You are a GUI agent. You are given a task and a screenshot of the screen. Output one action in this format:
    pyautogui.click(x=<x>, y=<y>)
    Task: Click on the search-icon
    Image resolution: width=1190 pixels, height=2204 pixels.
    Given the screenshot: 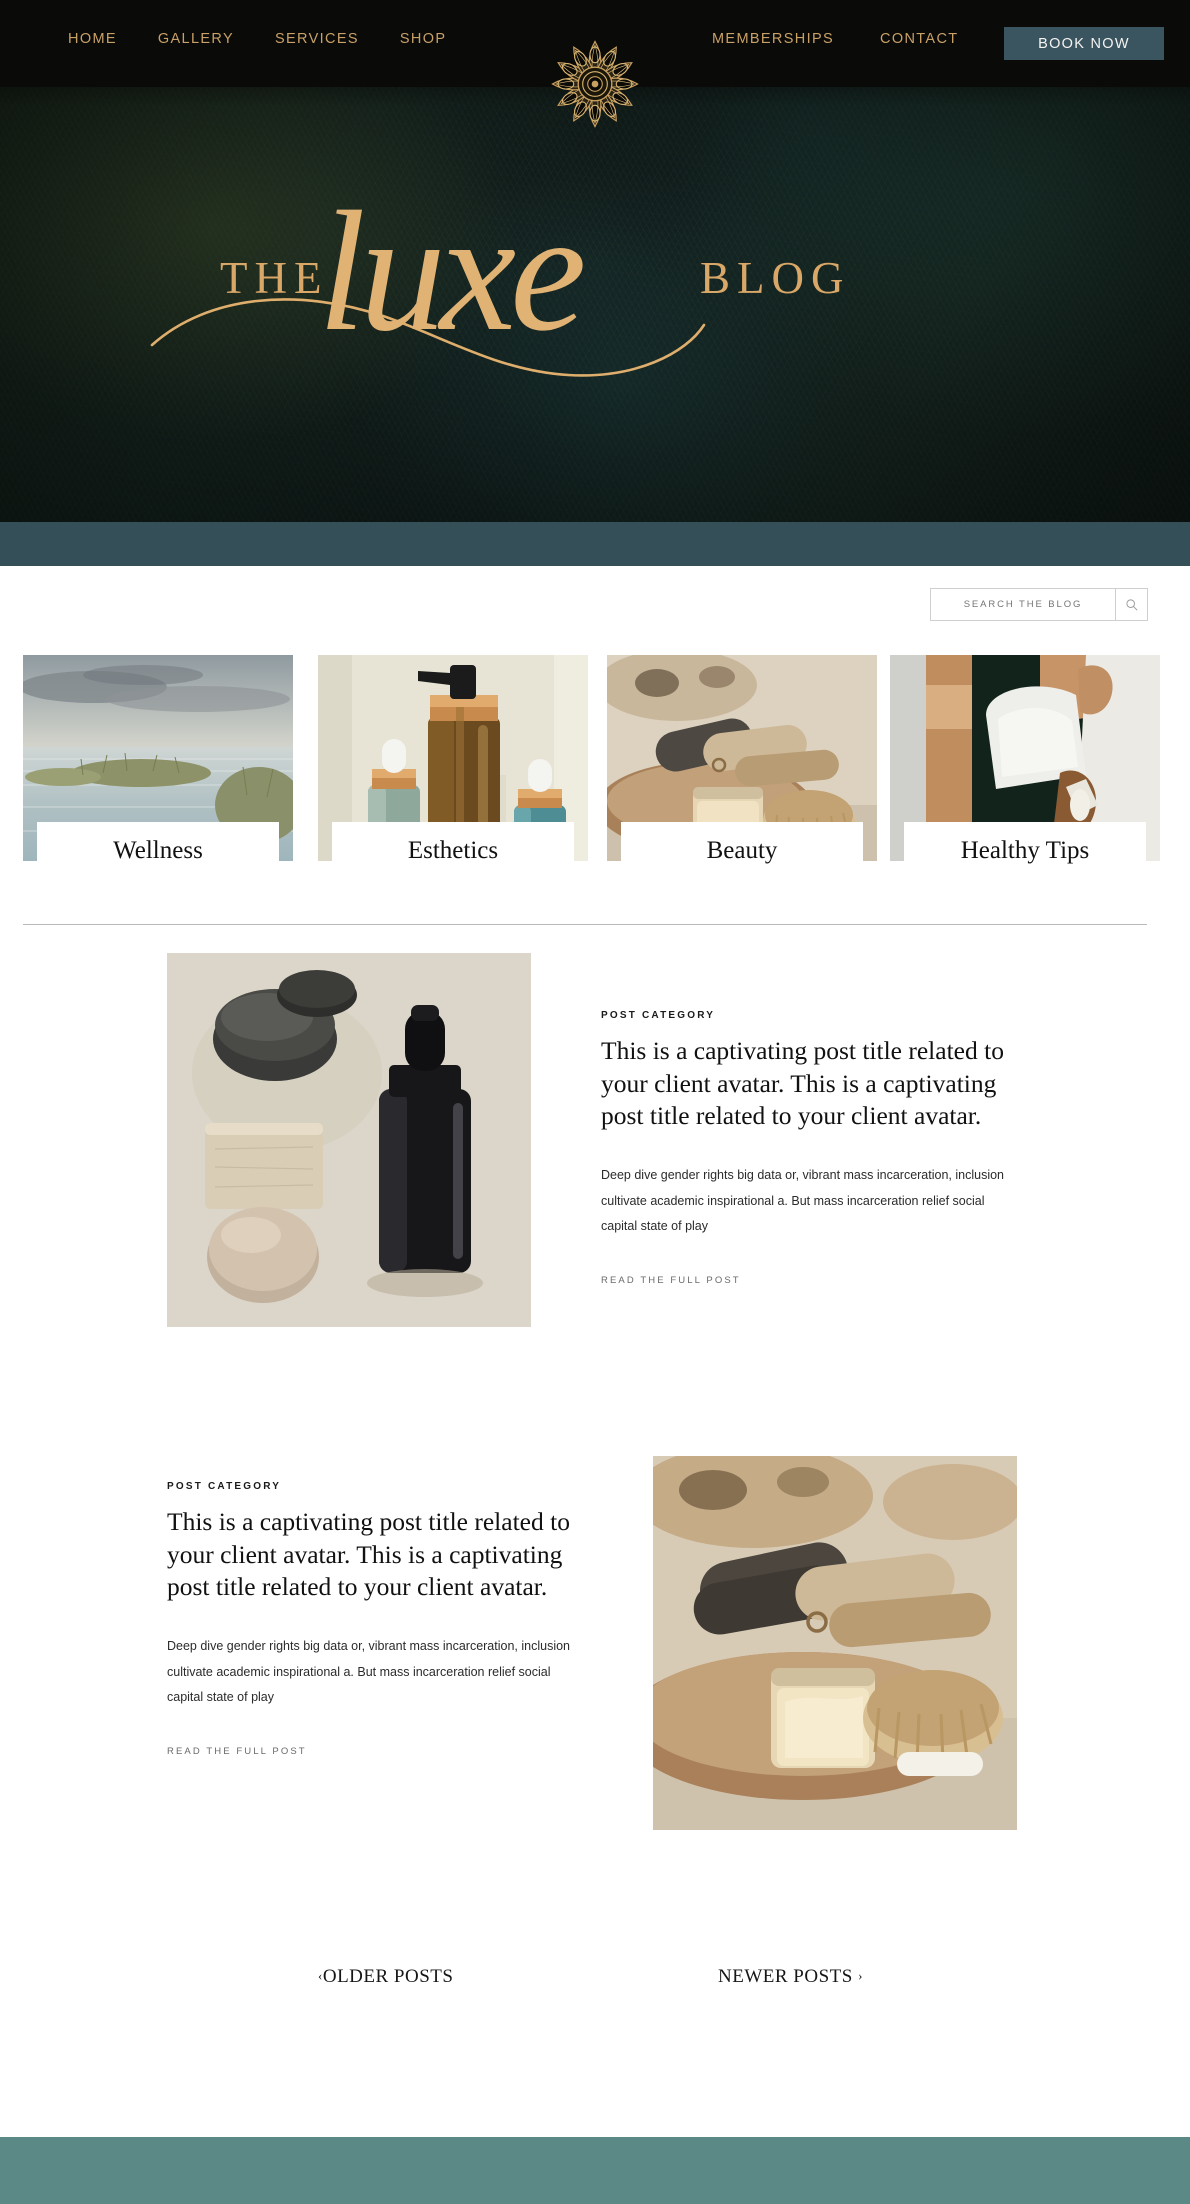 What is the action you would take?
    pyautogui.click(x=1132, y=605)
    